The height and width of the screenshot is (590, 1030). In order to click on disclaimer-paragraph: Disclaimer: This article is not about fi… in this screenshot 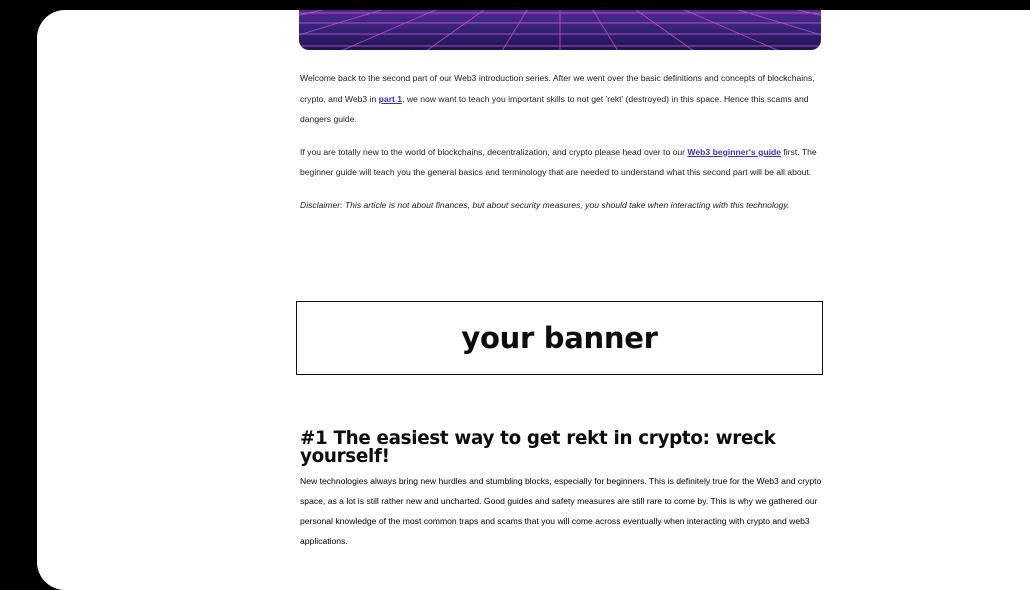, I will do `click(545, 204)`.